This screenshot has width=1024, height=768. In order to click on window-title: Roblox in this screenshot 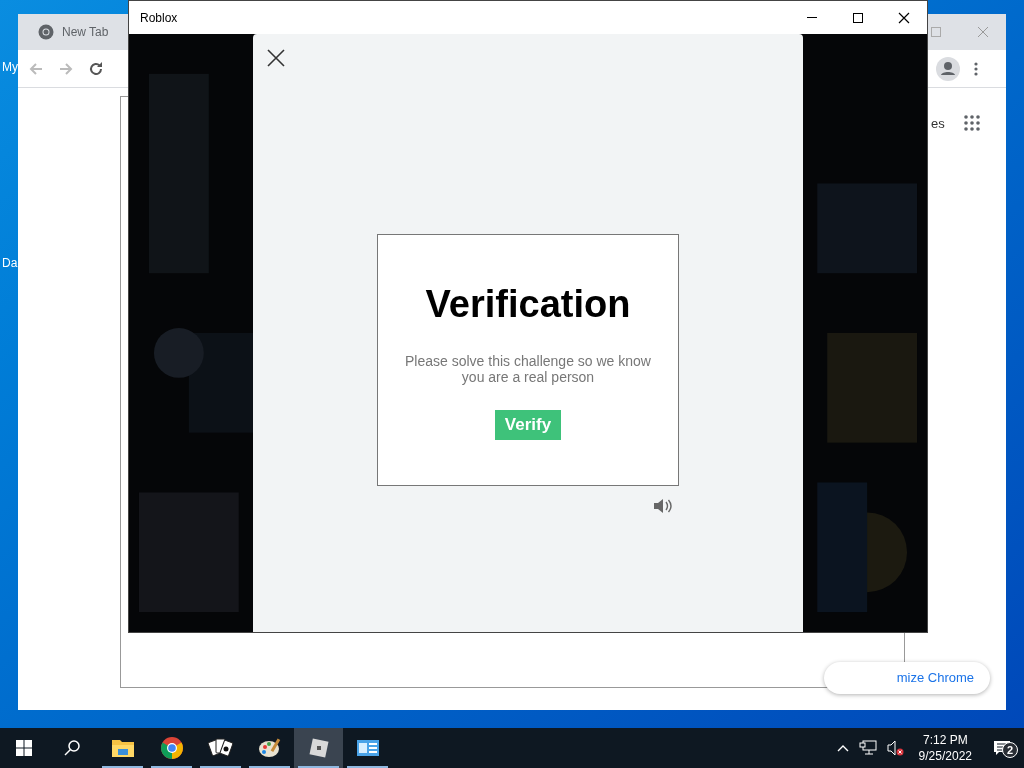, I will do `click(159, 18)`.